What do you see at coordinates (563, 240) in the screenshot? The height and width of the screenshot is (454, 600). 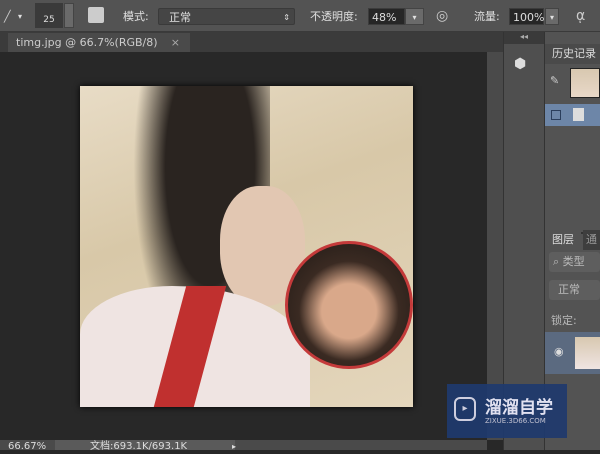 I see `layers-tab: 图层` at bounding box center [563, 240].